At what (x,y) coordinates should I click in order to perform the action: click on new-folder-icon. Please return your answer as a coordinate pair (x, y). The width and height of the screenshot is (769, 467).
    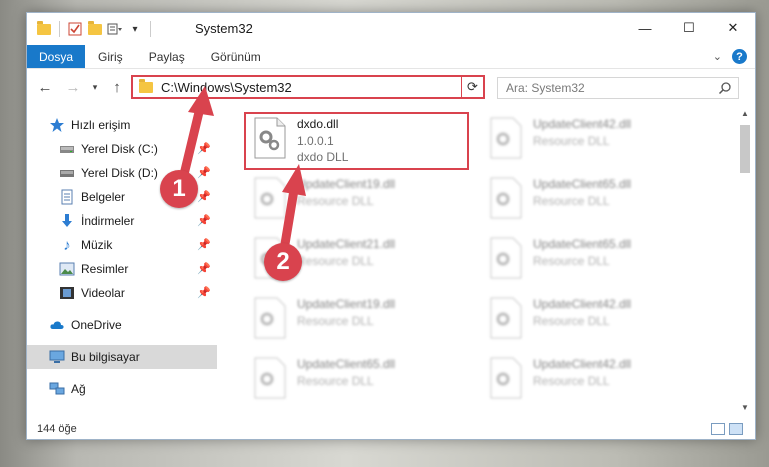
    Looking at the image, I should click on (95, 29).